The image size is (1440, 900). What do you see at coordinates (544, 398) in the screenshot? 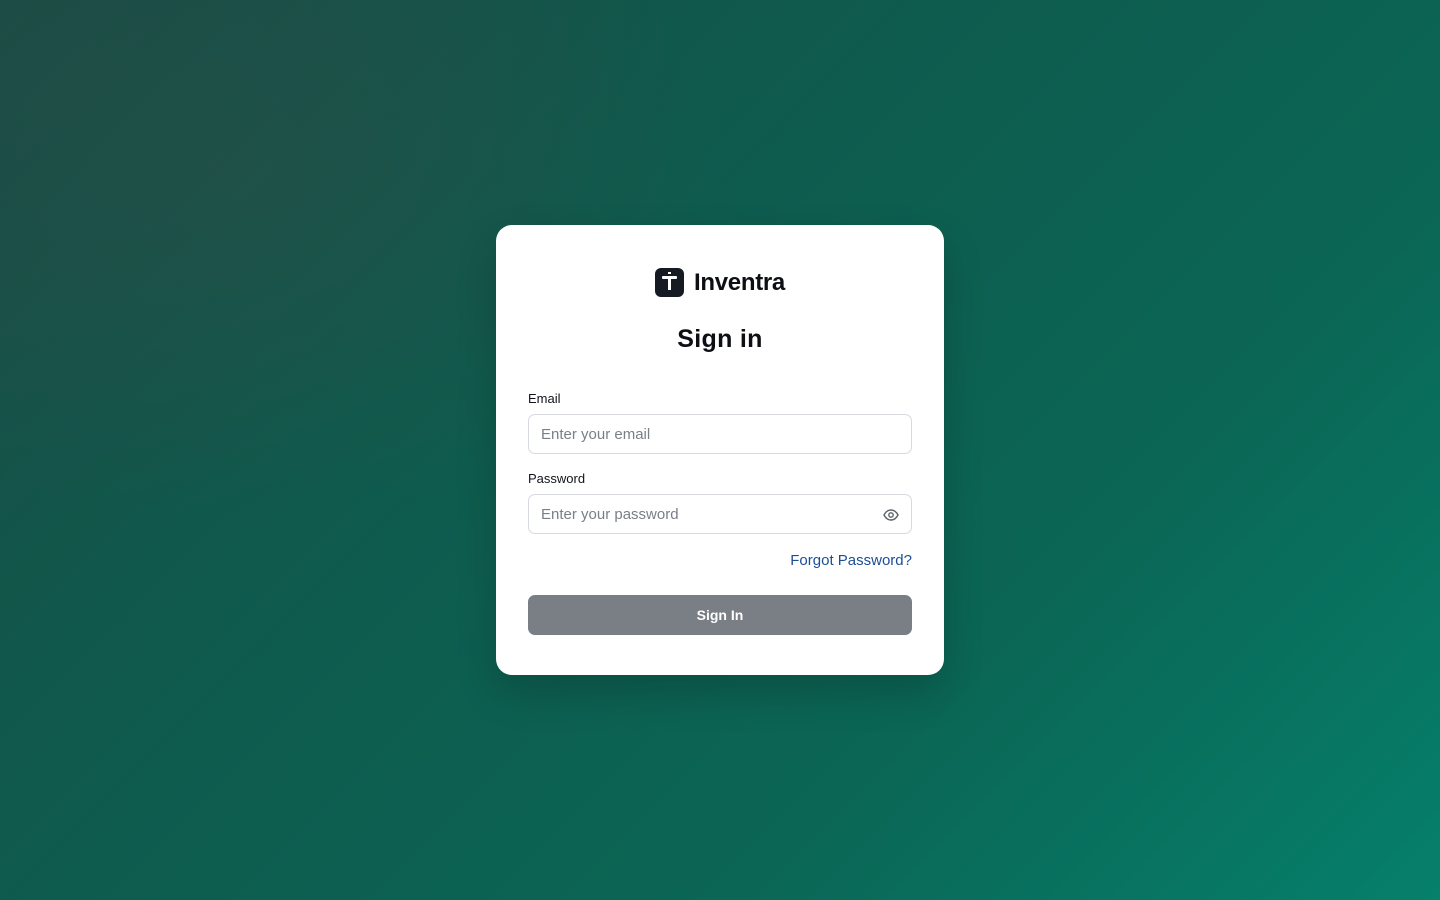
I see `email-label: Email` at bounding box center [544, 398].